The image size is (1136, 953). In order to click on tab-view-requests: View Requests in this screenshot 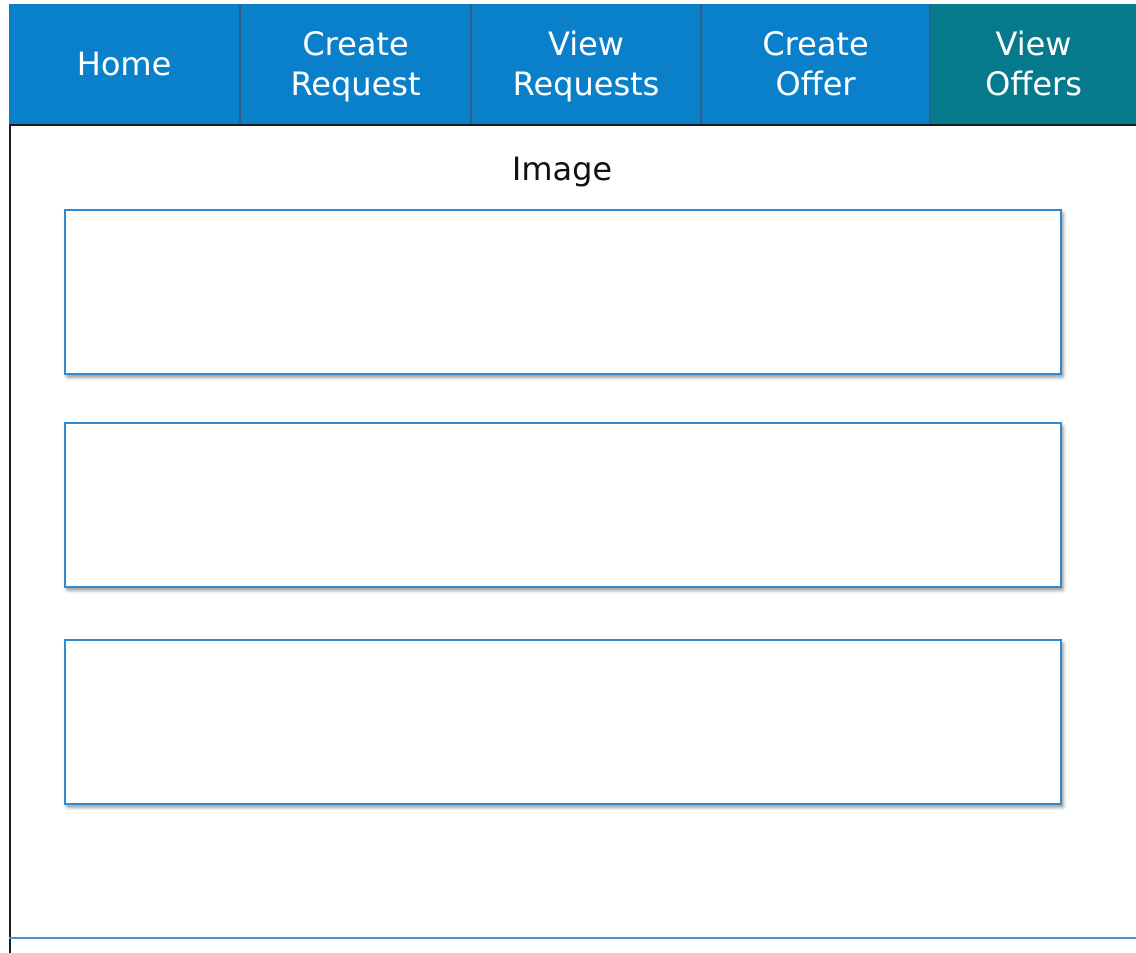, I will do `click(587, 64)`.